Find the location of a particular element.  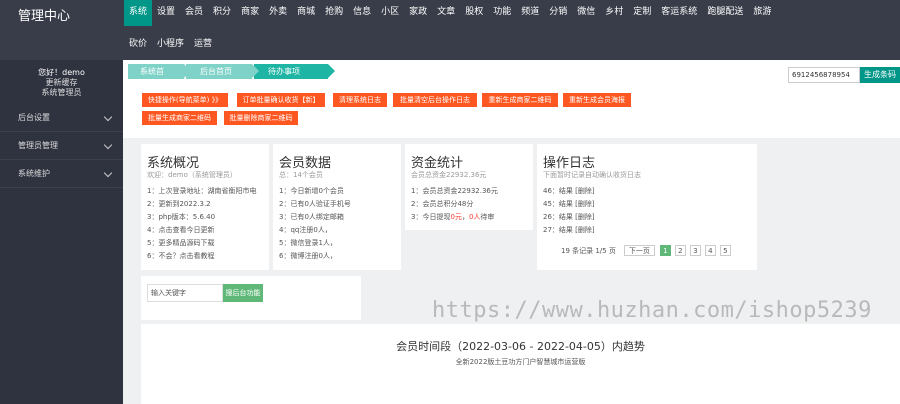

list-item: 3：今日提现0元，0人待审 is located at coordinates (454, 217).